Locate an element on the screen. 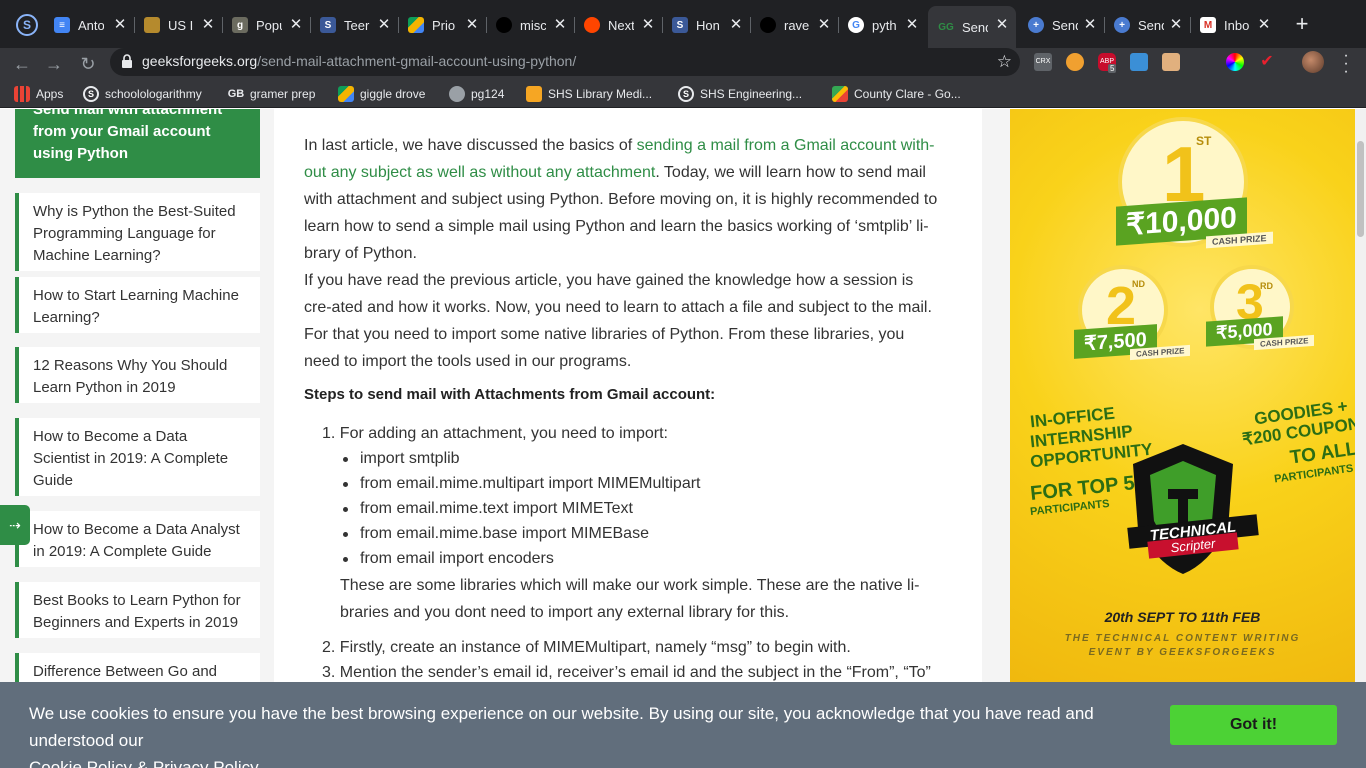  reload-icon: ↻ is located at coordinates (88, 64).